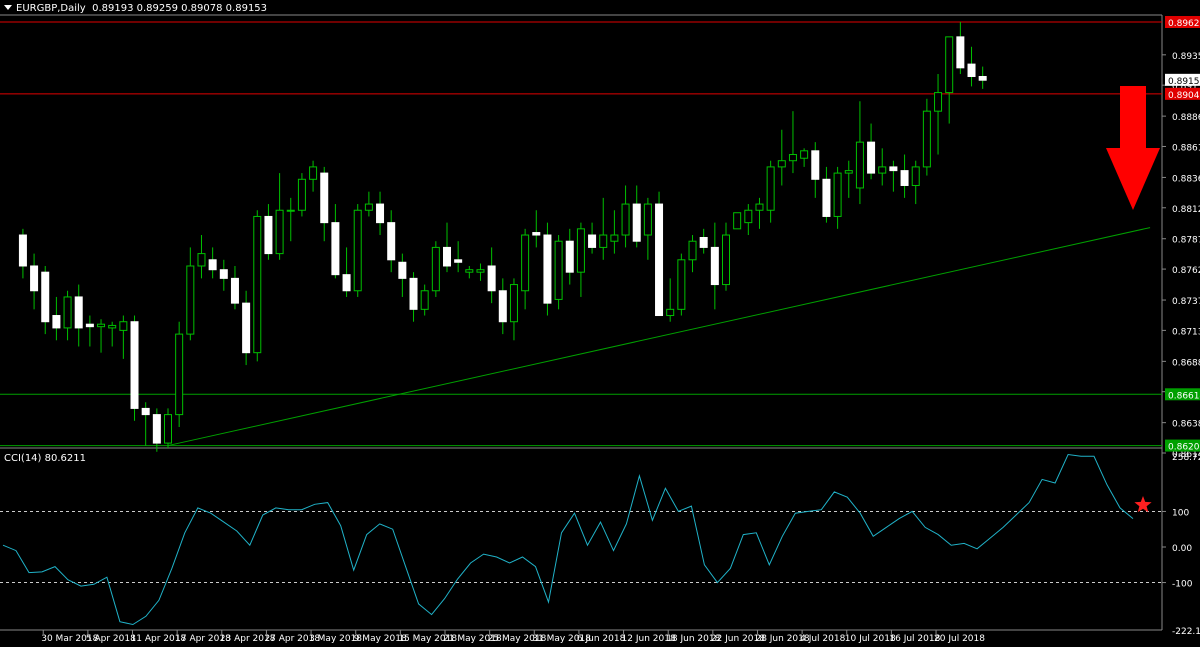 The width and height of the screenshot is (1200, 647). What do you see at coordinates (180, 8) in the screenshot?
I see `ohlc-values: 0.89193 0.89259 0.89078 0.89153` at bounding box center [180, 8].